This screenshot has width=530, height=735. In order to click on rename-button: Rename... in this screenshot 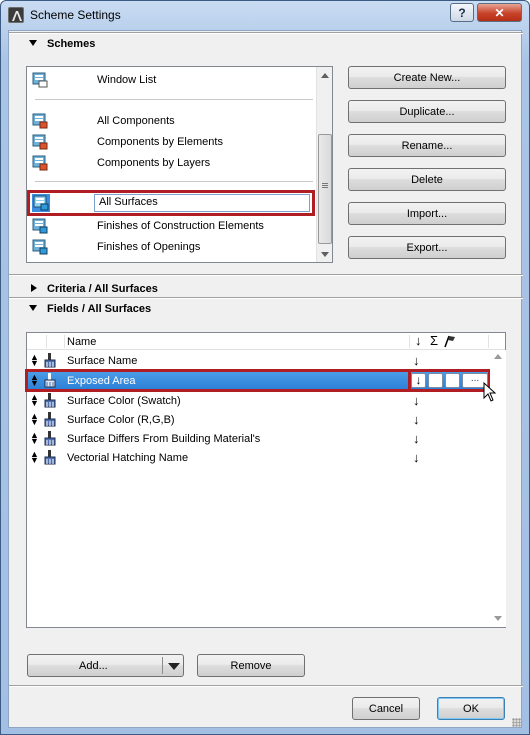, I will do `click(427, 145)`.